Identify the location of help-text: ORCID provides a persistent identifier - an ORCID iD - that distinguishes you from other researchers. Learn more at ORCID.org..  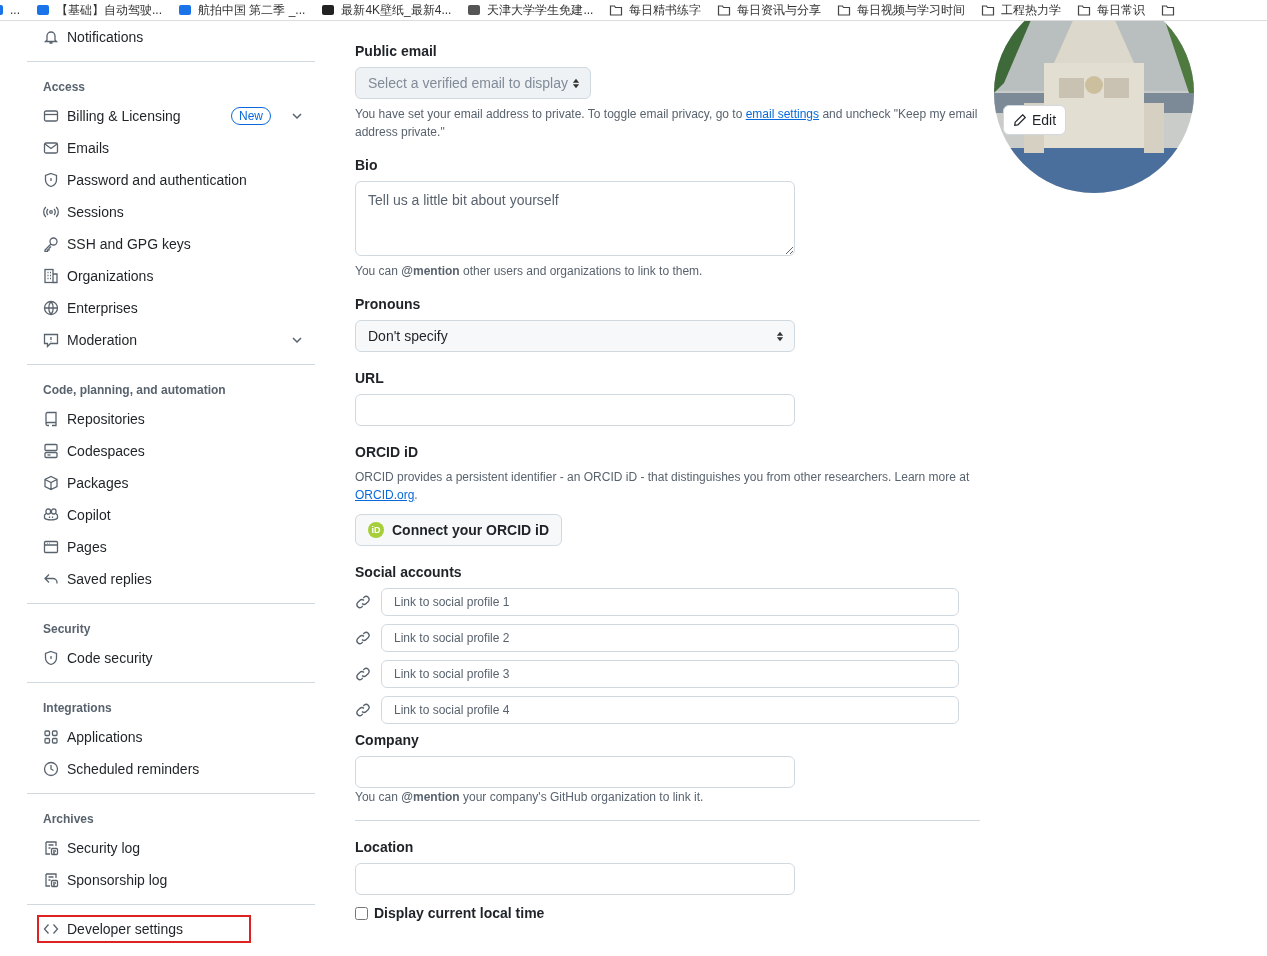
(663, 486).